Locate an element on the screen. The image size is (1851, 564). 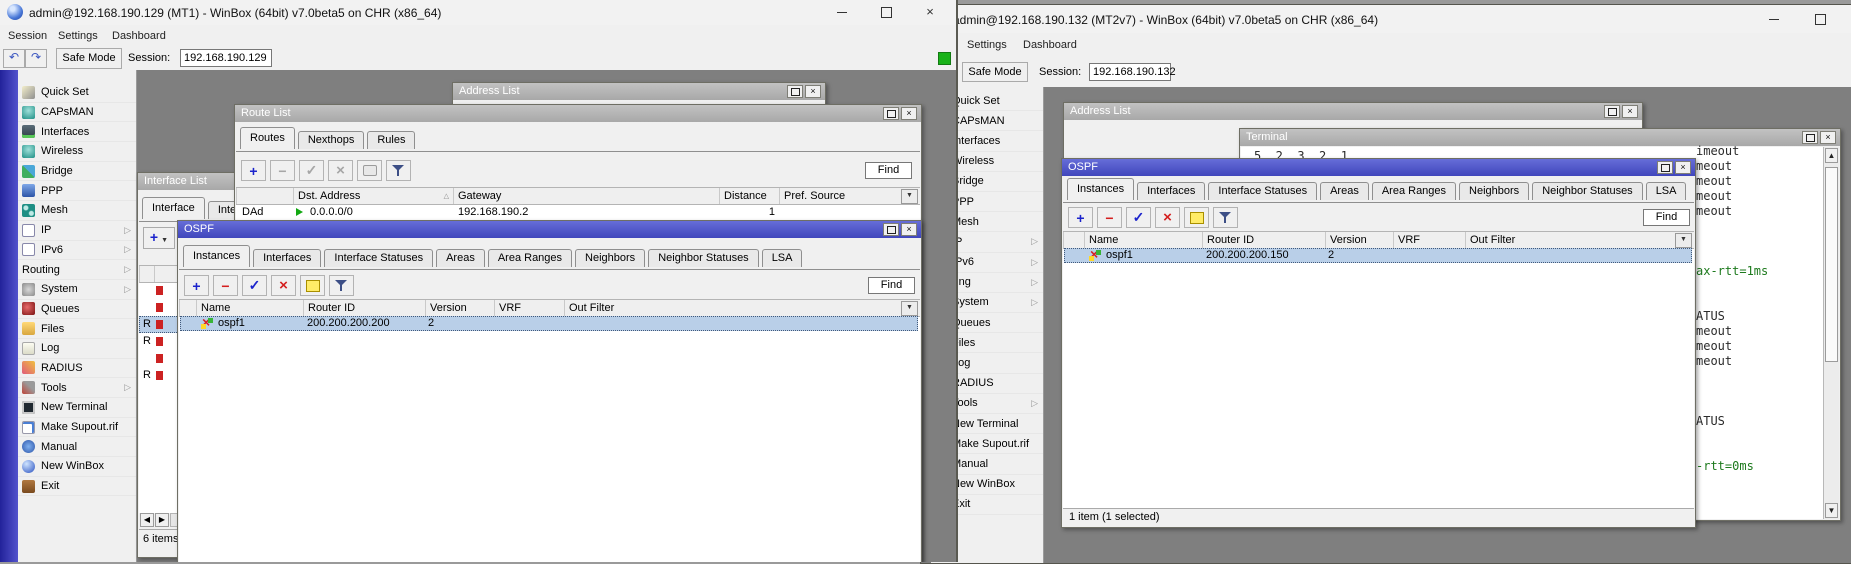
scrollbar-thumb is located at coordinates (1831, 264).